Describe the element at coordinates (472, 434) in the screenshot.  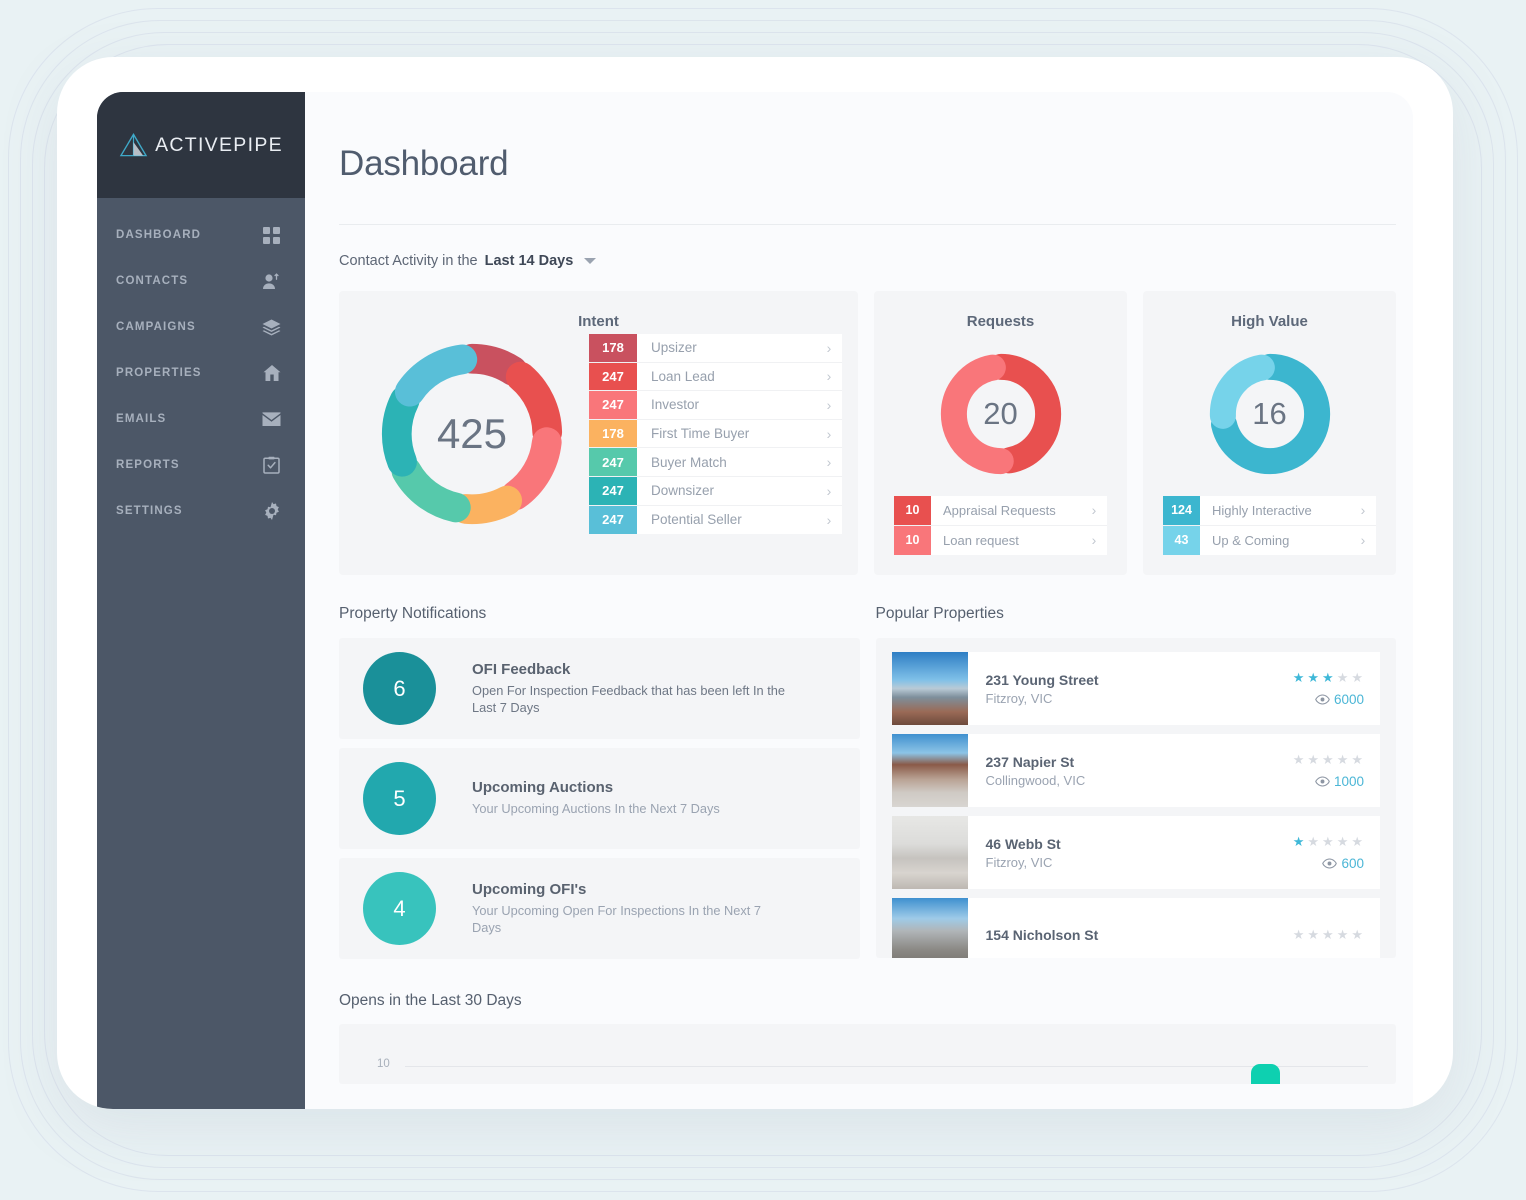
I see `intent-donut-chart: 425` at that location.